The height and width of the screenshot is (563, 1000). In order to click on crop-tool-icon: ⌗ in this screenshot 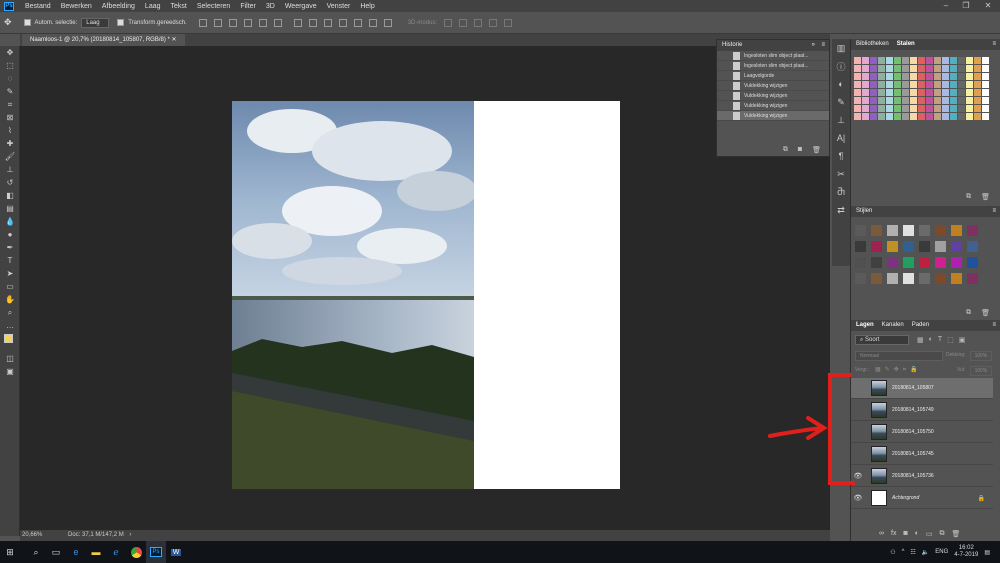, I will do `click(10, 104)`.